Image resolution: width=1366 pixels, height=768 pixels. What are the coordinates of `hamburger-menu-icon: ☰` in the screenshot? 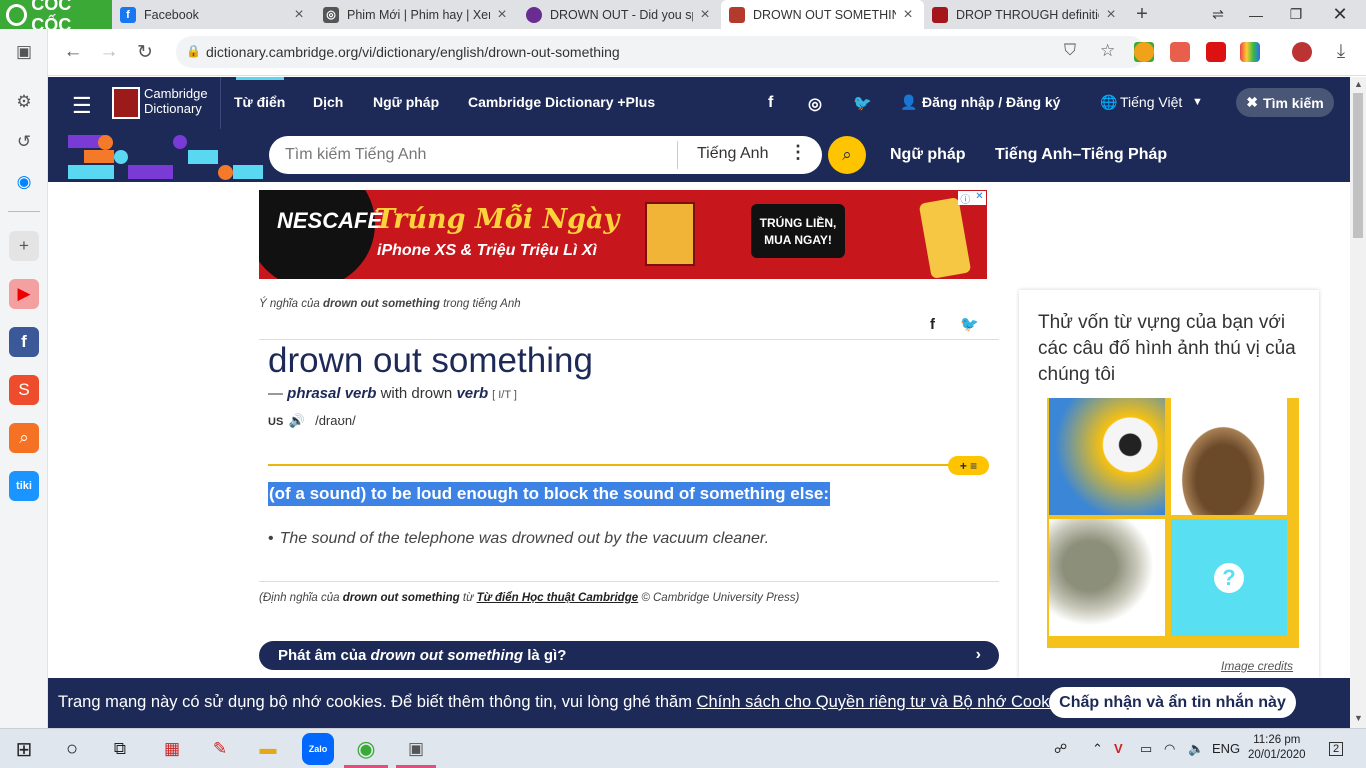 It's located at (82, 106).